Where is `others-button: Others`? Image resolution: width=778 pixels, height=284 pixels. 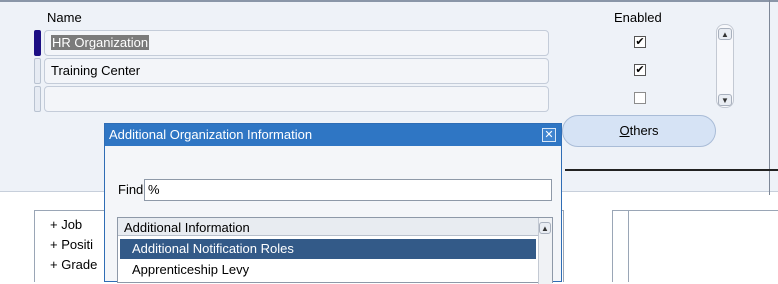 others-button: Others is located at coordinates (639, 131).